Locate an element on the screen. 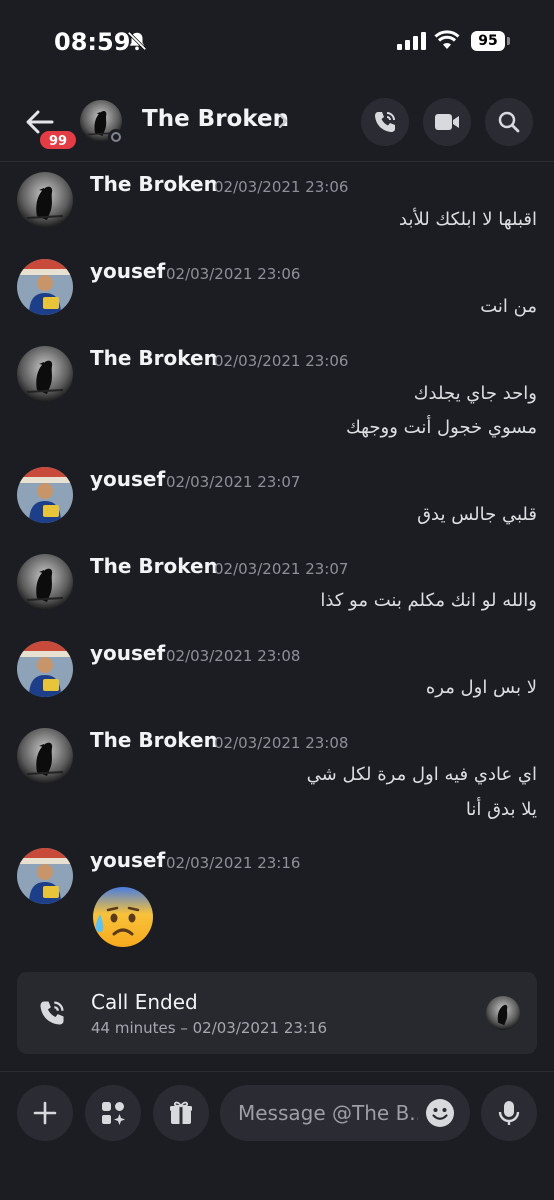  message-timestamp: 02/03/2021 23:16 is located at coordinates (233, 863).